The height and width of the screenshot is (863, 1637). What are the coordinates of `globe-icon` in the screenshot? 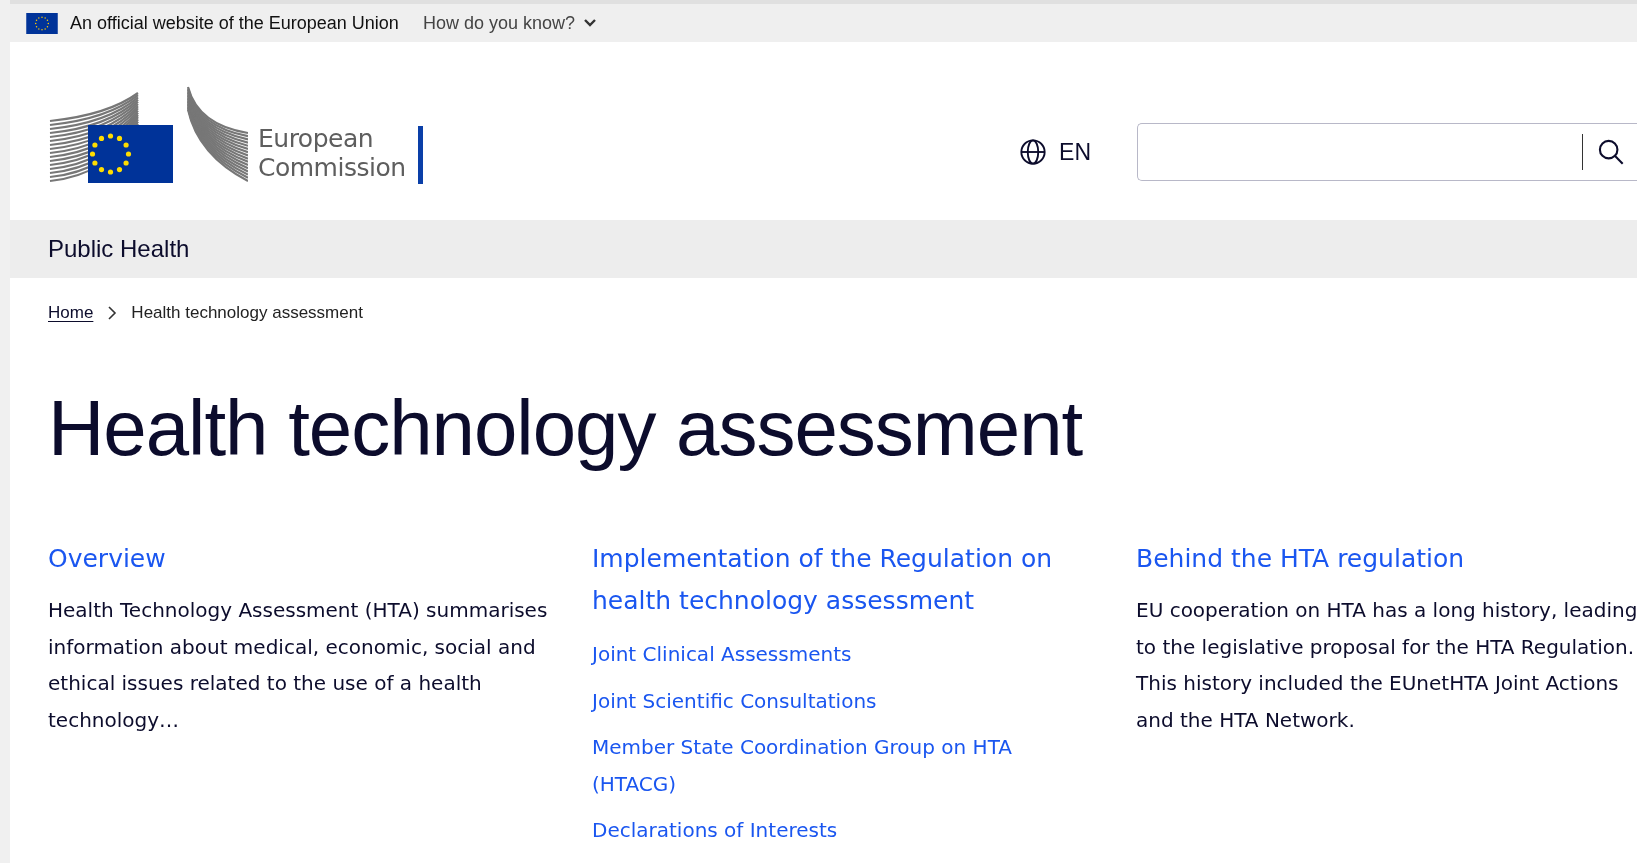 It's located at (1033, 152).